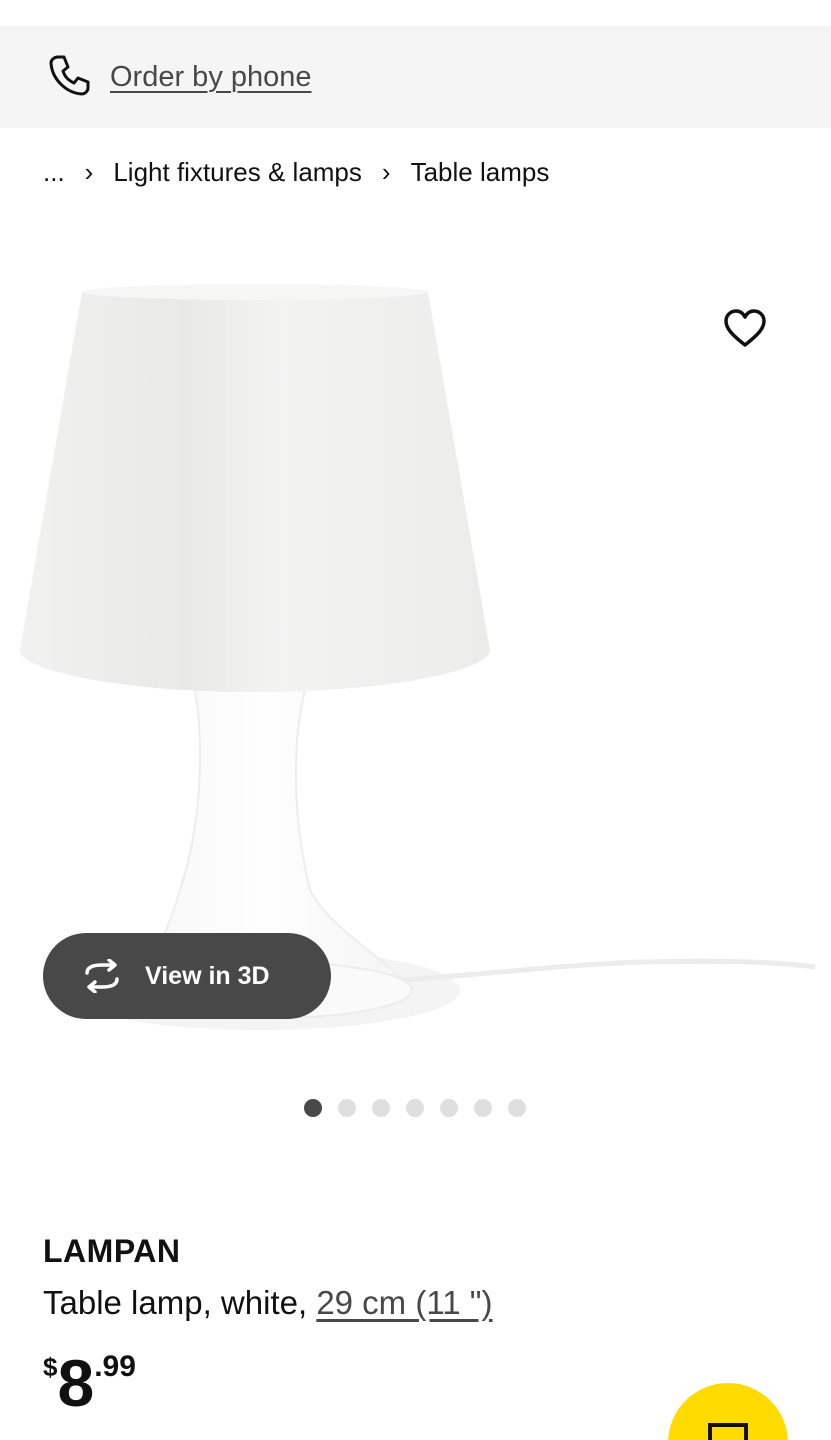  I want to click on view-in-3d-button: View in 3D, so click(187, 976).